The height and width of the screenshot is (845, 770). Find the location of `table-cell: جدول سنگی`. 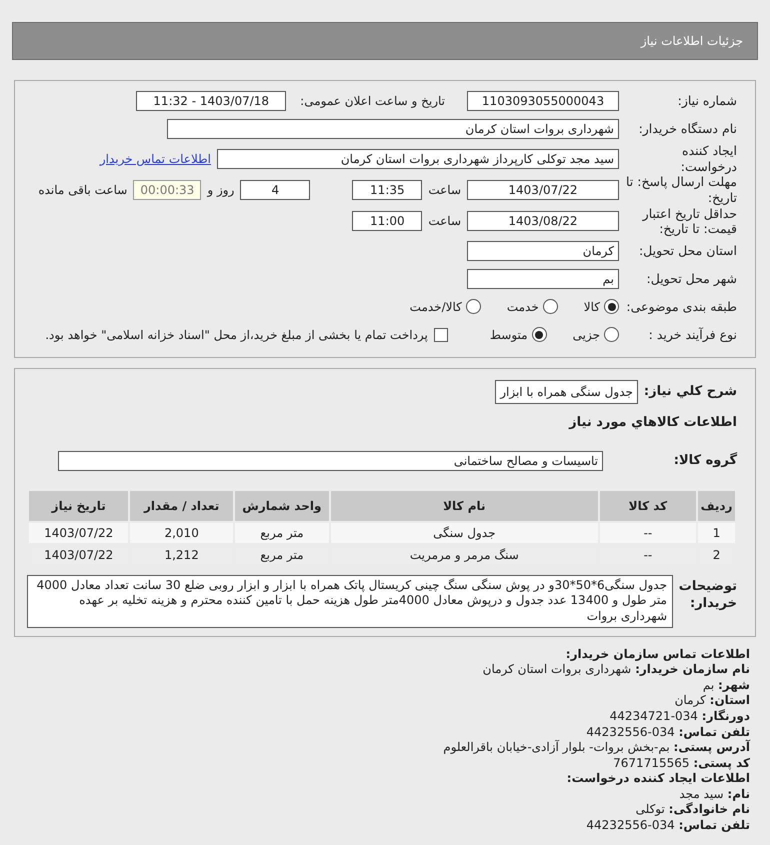

table-cell: جدول سنگی is located at coordinates (464, 532).